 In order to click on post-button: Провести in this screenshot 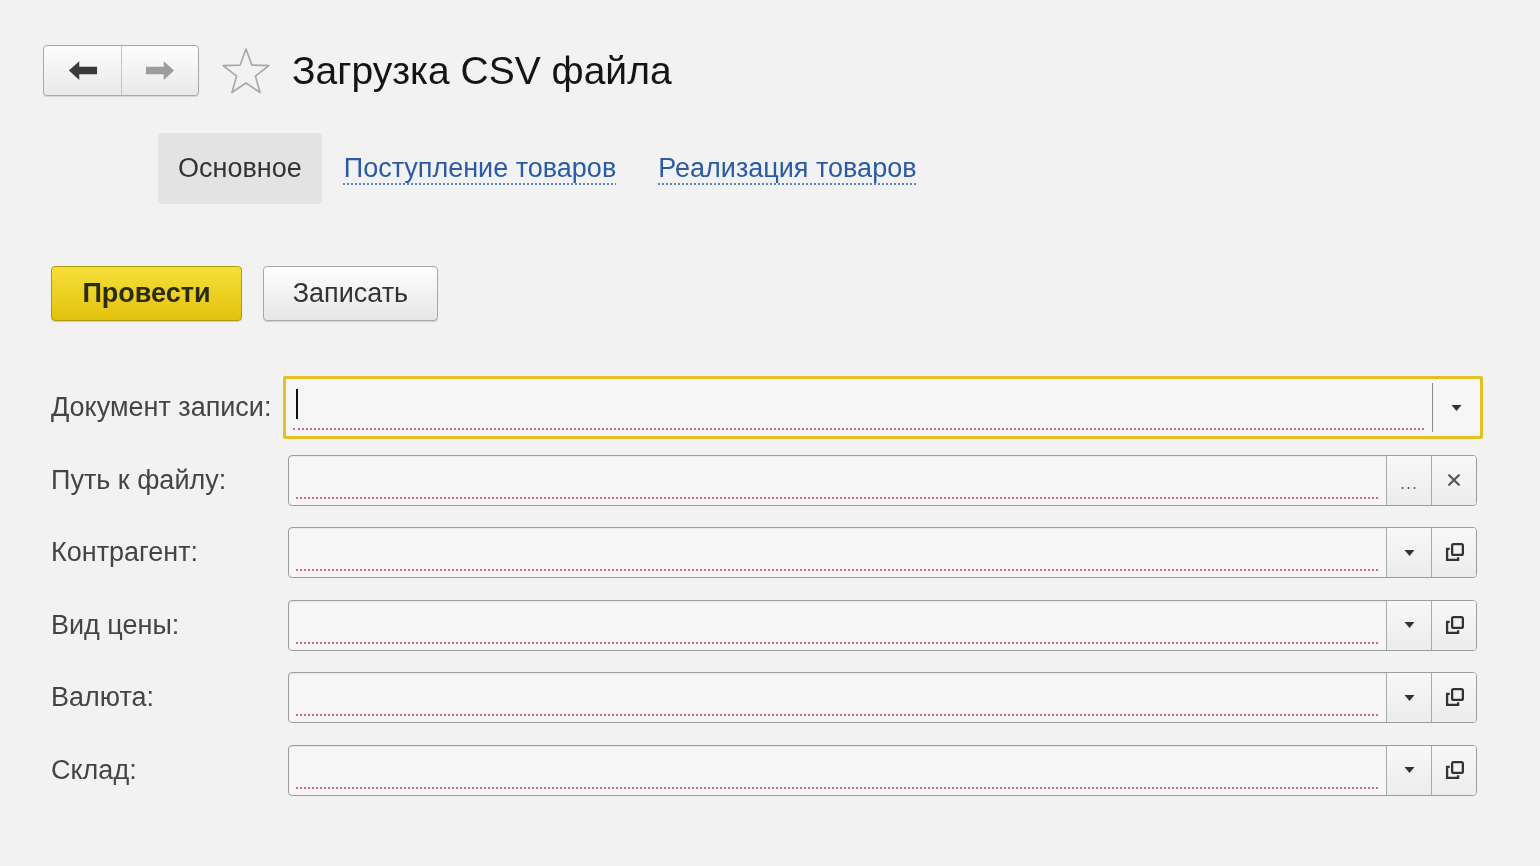, I will do `click(146, 293)`.